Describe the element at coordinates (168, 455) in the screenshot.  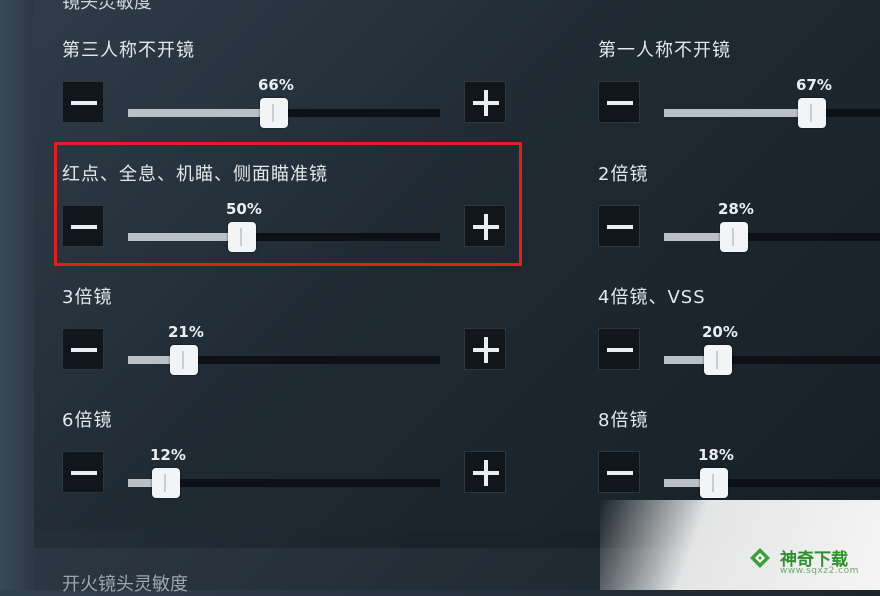
I see `slider-value: 12%` at that location.